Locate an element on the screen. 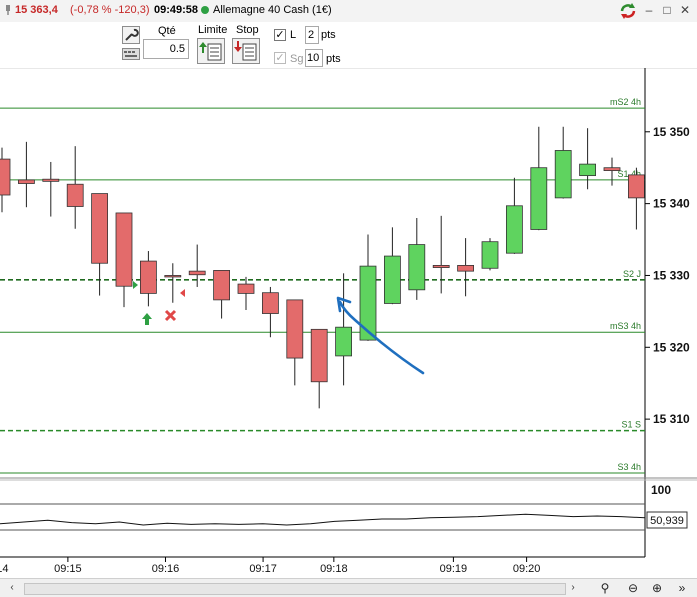 This screenshot has width=697, height=597. pin-icon is located at coordinates (8, 10).